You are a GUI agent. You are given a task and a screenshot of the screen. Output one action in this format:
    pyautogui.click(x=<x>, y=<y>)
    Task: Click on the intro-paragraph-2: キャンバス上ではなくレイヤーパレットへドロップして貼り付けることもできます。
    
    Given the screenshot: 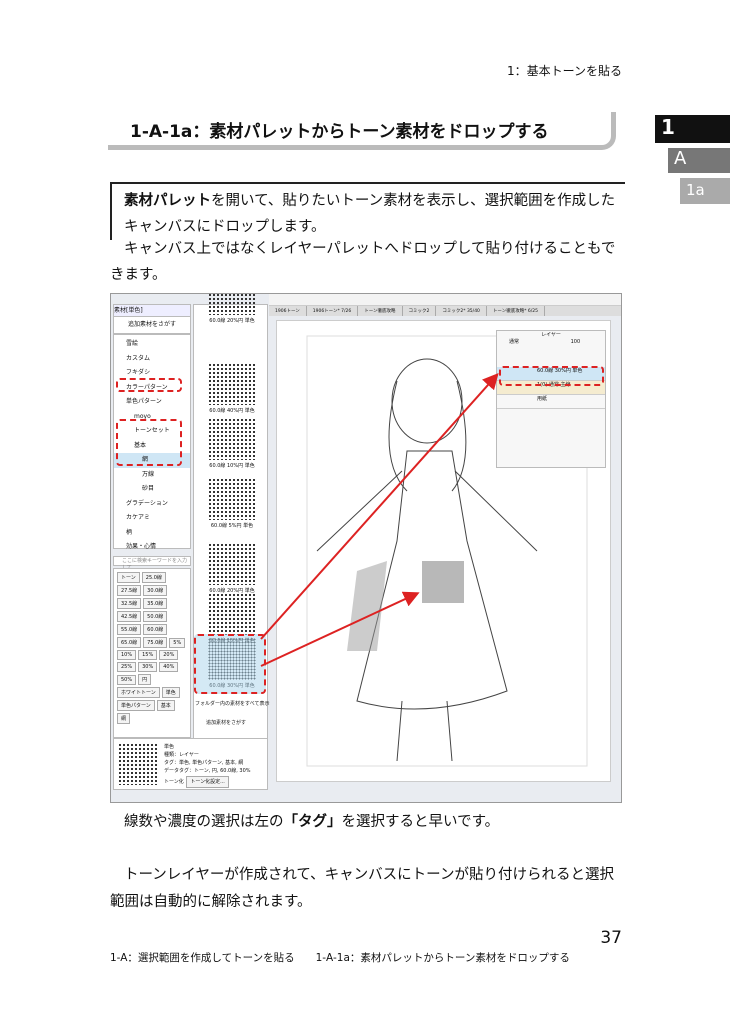 What is the action you would take?
    pyautogui.click(x=363, y=262)
    